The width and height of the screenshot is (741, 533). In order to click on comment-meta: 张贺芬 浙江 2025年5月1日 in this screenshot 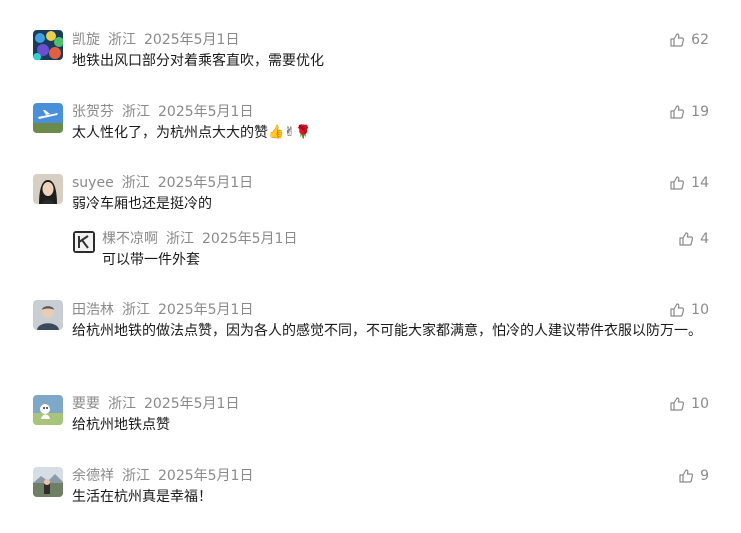, I will do `click(166, 112)`.